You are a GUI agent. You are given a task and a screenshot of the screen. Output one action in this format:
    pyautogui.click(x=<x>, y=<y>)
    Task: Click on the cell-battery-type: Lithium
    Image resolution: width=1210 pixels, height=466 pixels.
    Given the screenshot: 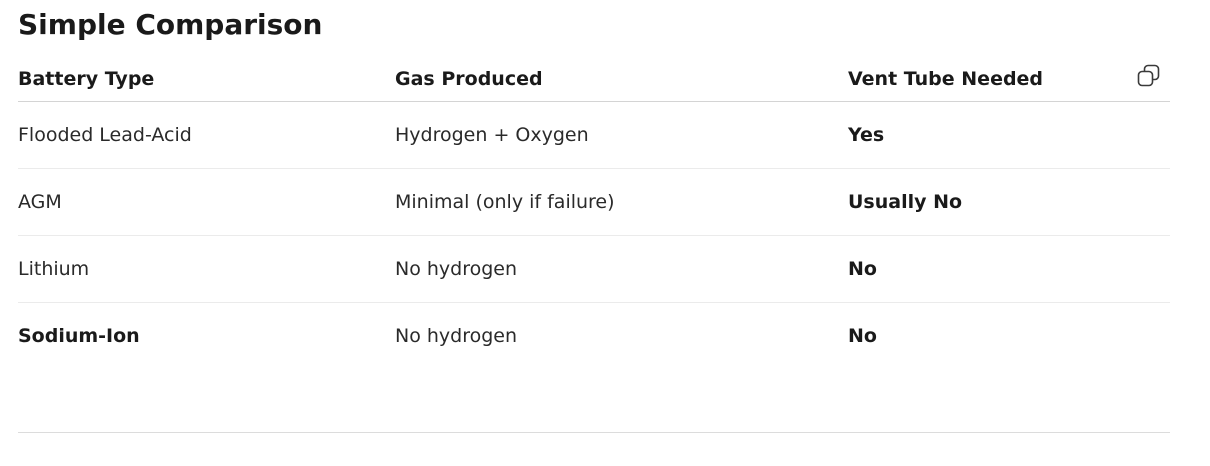 What is the action you would take?
    pyautogui.click(x=206, y=269)
    